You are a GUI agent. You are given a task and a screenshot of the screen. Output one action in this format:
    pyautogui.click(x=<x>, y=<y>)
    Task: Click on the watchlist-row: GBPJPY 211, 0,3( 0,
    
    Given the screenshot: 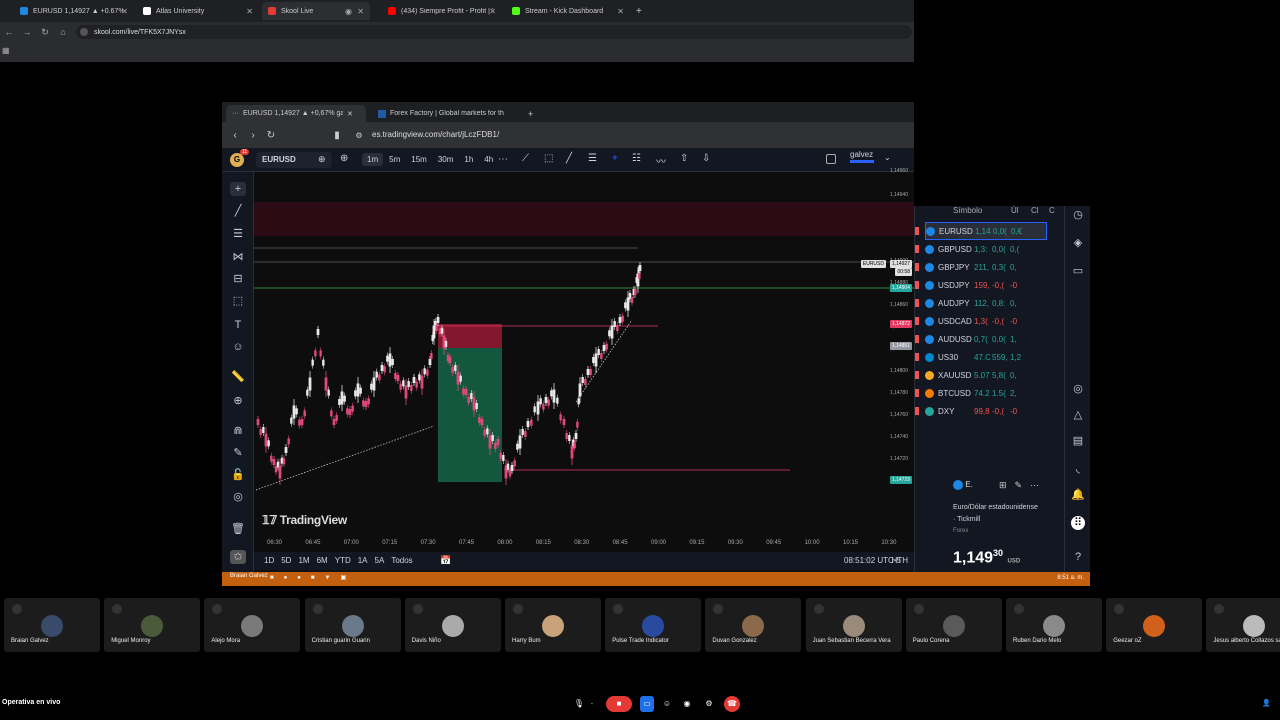 What is the action you would take?
    pyautogui.click(x=986, y=267)
    